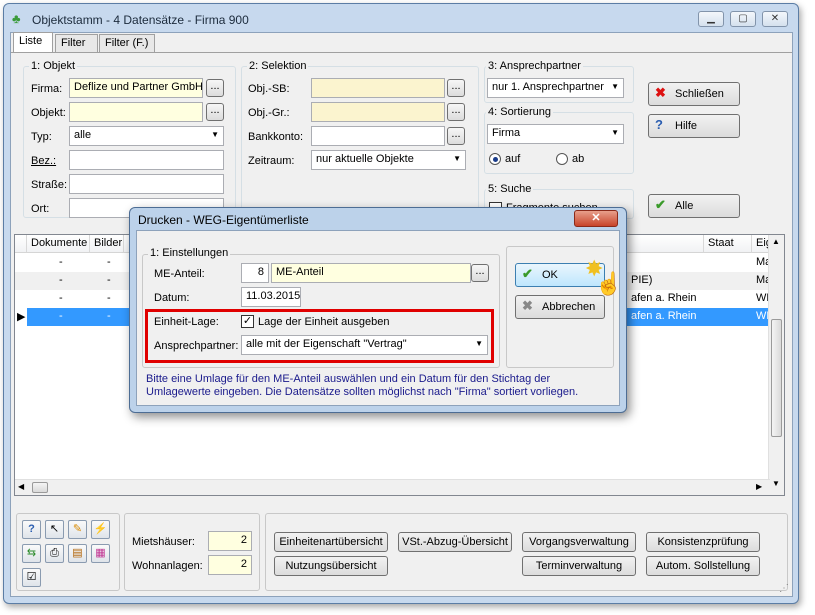 The image size is (815, 615). Describe the element at coordinates (694, 206) in the screenshot. I see `alle-button: ✔ Alle` at that location.